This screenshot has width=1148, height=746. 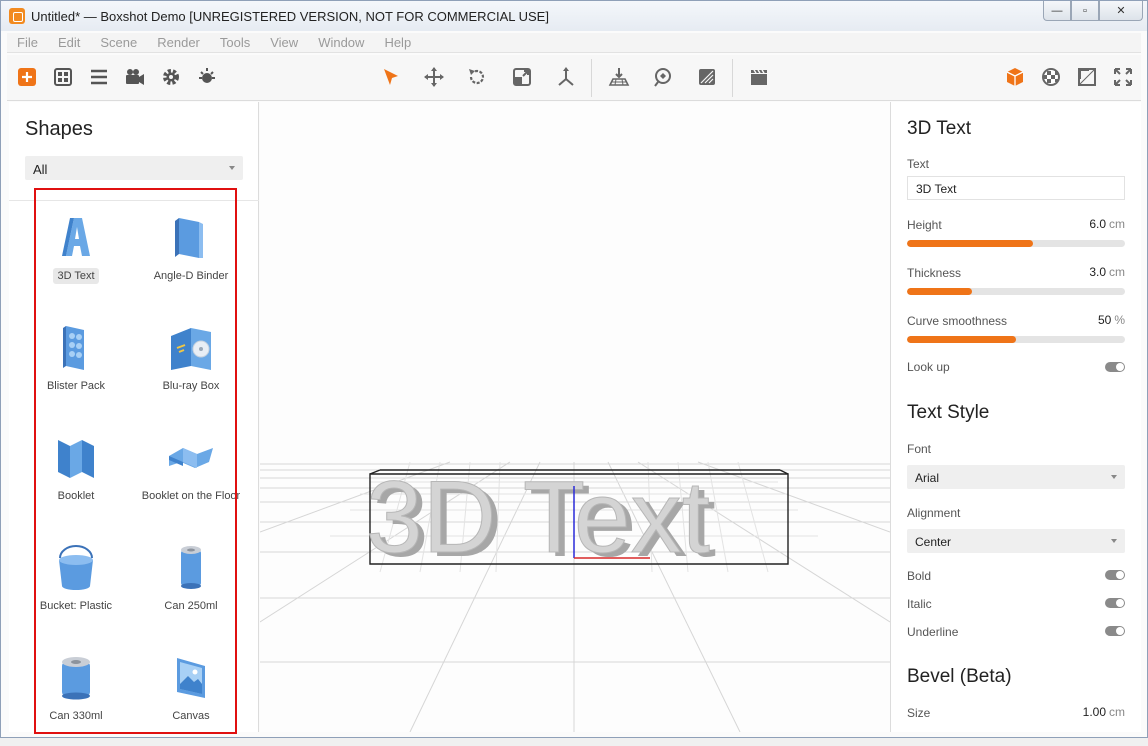 I want to click on shape-item-blu-ray-box: Blu-ray Box, so click(x=191, y=366).